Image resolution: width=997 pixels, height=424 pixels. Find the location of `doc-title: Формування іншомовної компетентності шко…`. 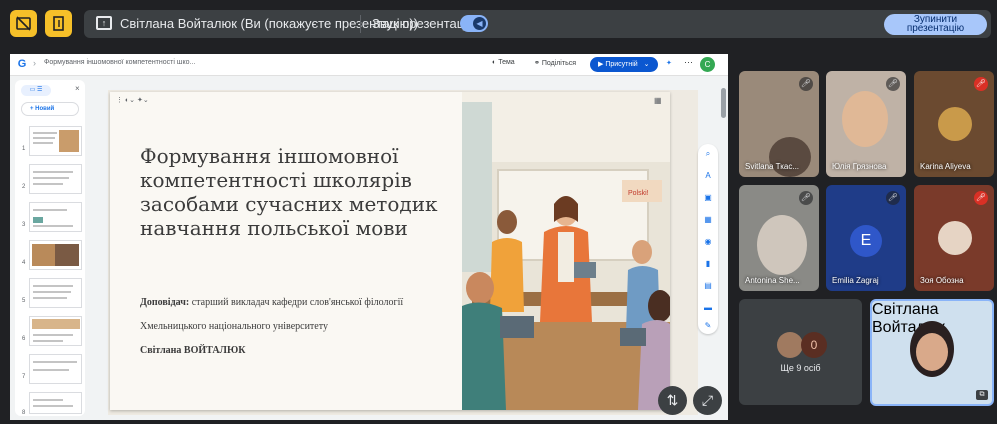

doc-title: Формування іншомовної компетентності шко… is located at coordinates (119, 62).